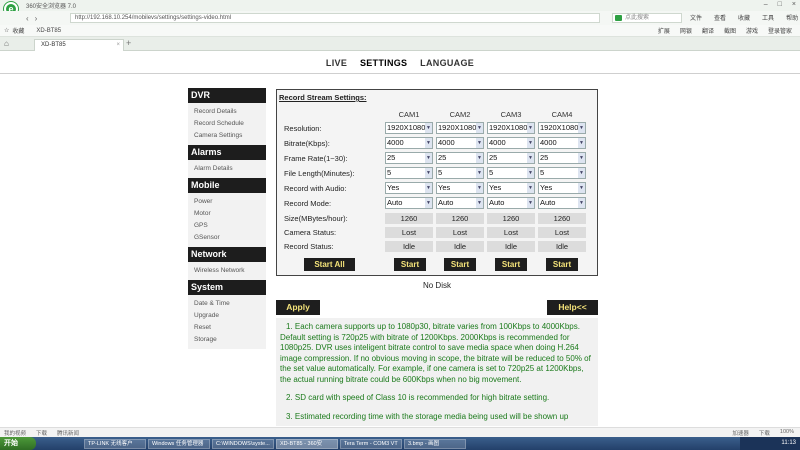  I want to click on favorites-button: ☆ 收藏, so click(14, 30).